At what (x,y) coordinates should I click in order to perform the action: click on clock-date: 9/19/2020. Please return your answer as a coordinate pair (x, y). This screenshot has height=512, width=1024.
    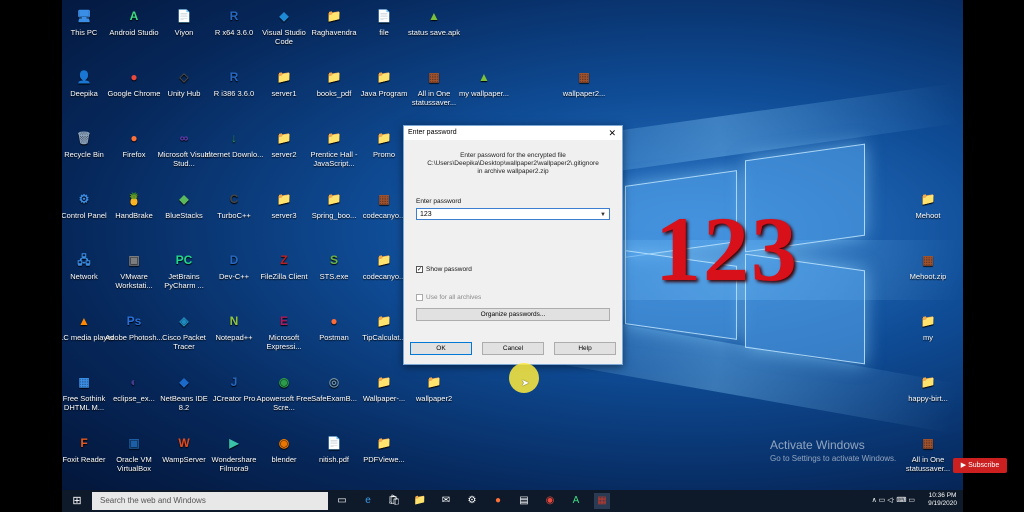
    Looking at the image, I should click on (942, 503).